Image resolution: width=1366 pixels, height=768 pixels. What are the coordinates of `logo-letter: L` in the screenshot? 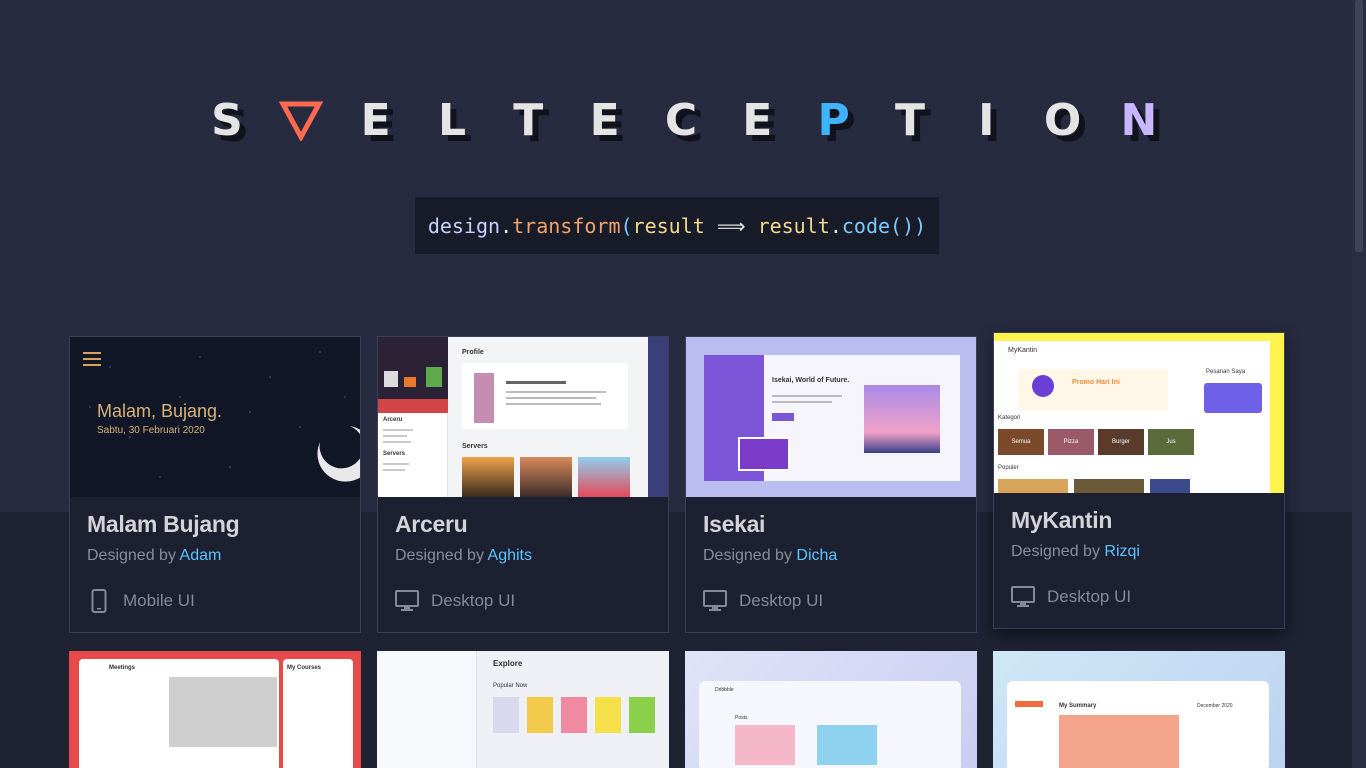 It's located at (451, 120).